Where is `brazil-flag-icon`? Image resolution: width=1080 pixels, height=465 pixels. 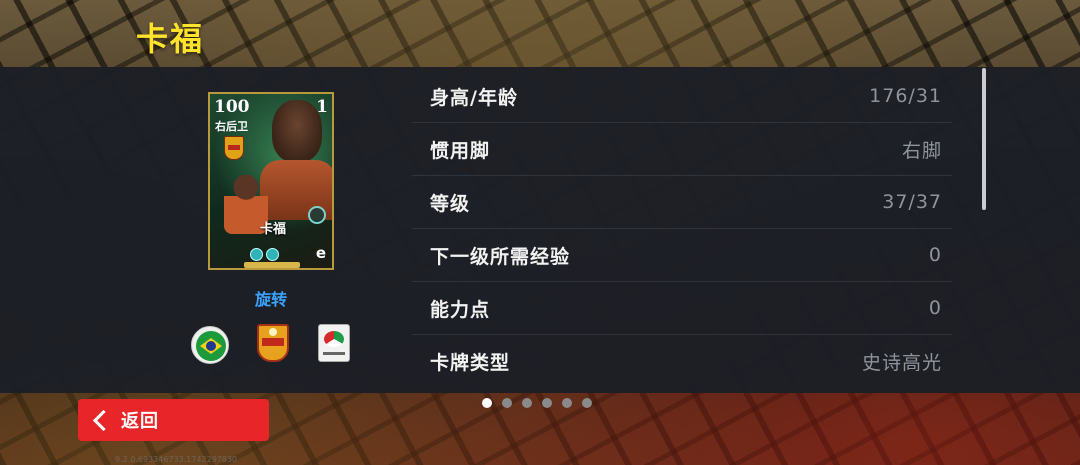
brazil-flag-icon is located at coordinates (210, 345).